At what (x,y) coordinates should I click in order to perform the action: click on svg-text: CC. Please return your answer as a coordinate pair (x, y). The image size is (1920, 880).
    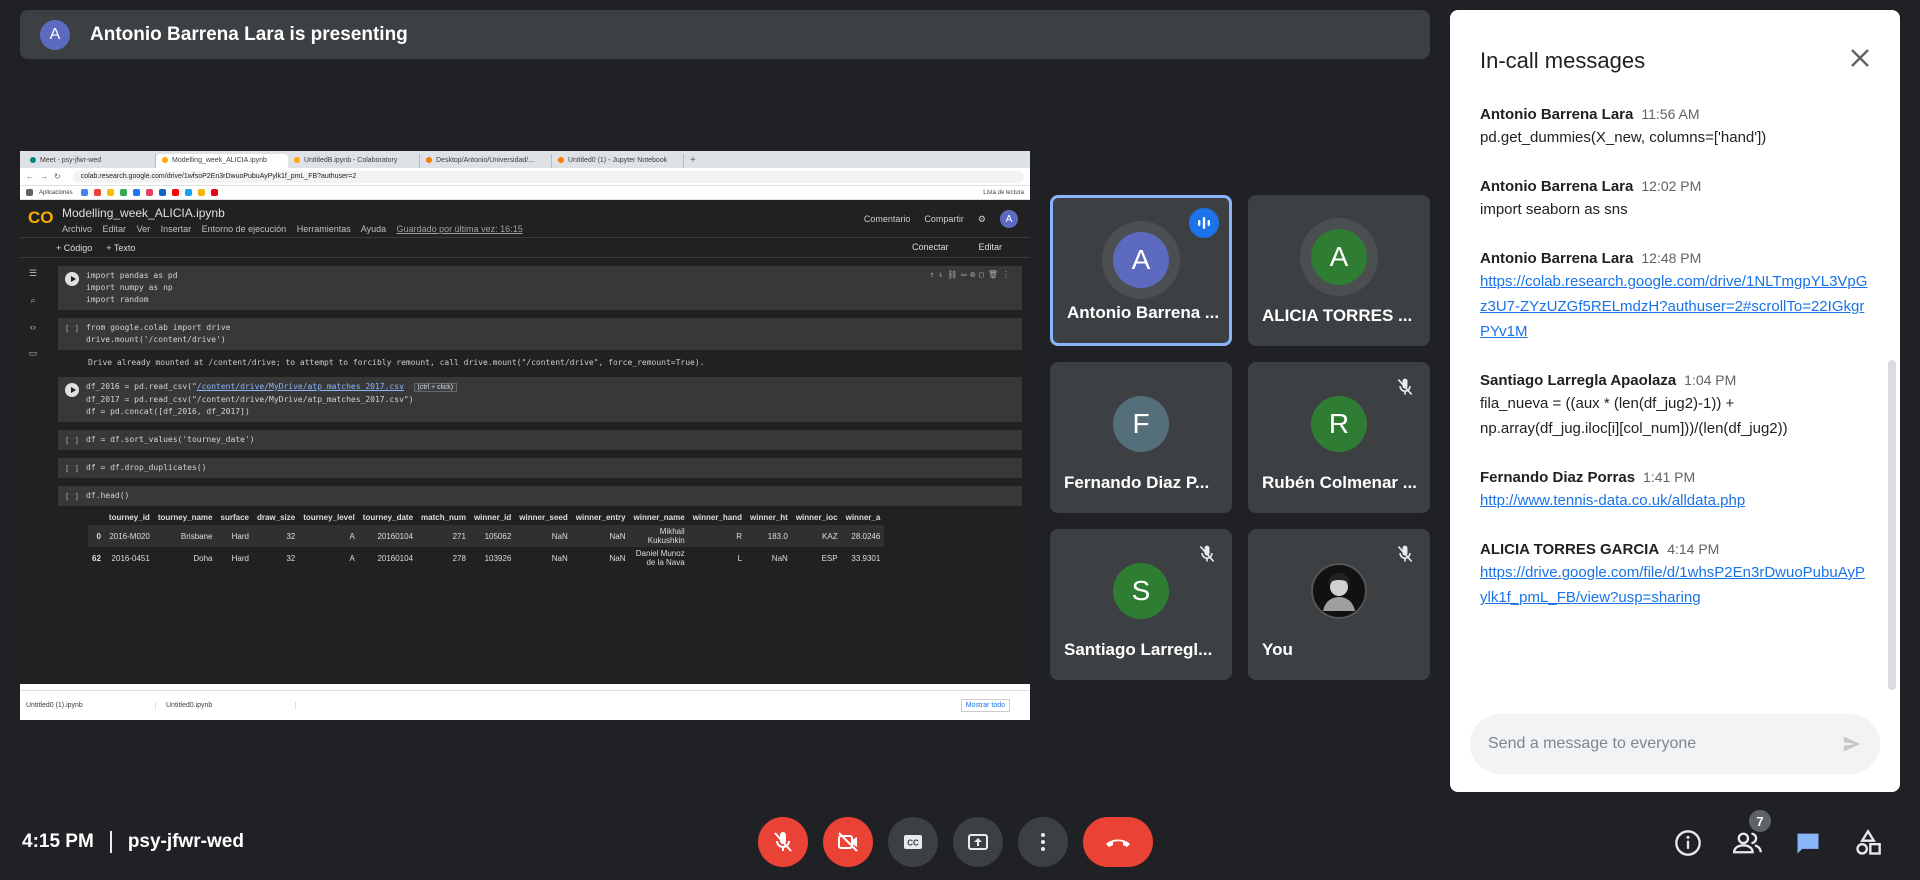
    Looking at the image, I should click on (913, 843).